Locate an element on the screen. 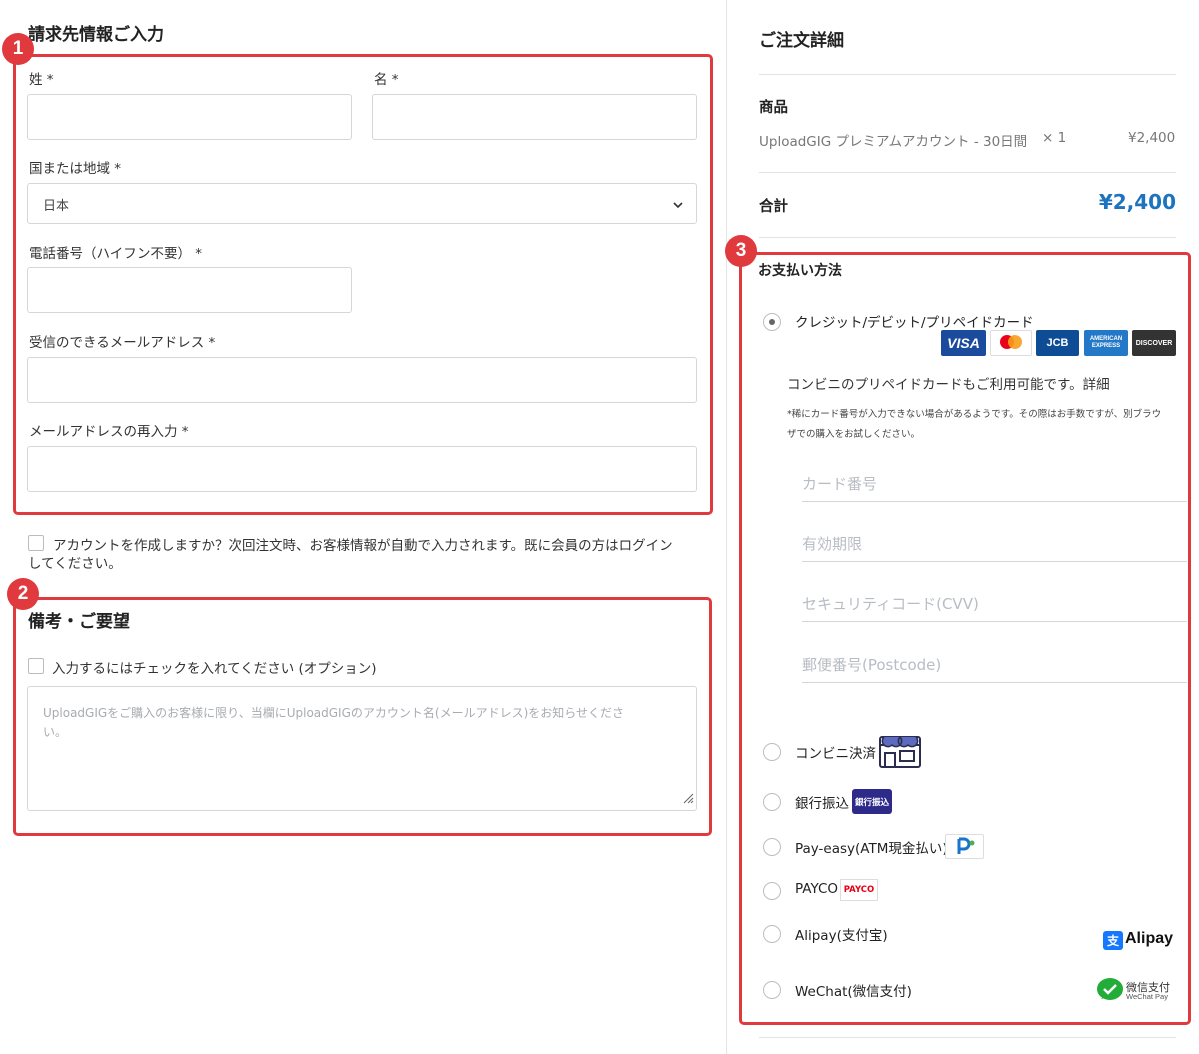 Image resolution: width=1199 pixels, height=1054 pixels. radio-payeasy is located at coordinates (772, 847).